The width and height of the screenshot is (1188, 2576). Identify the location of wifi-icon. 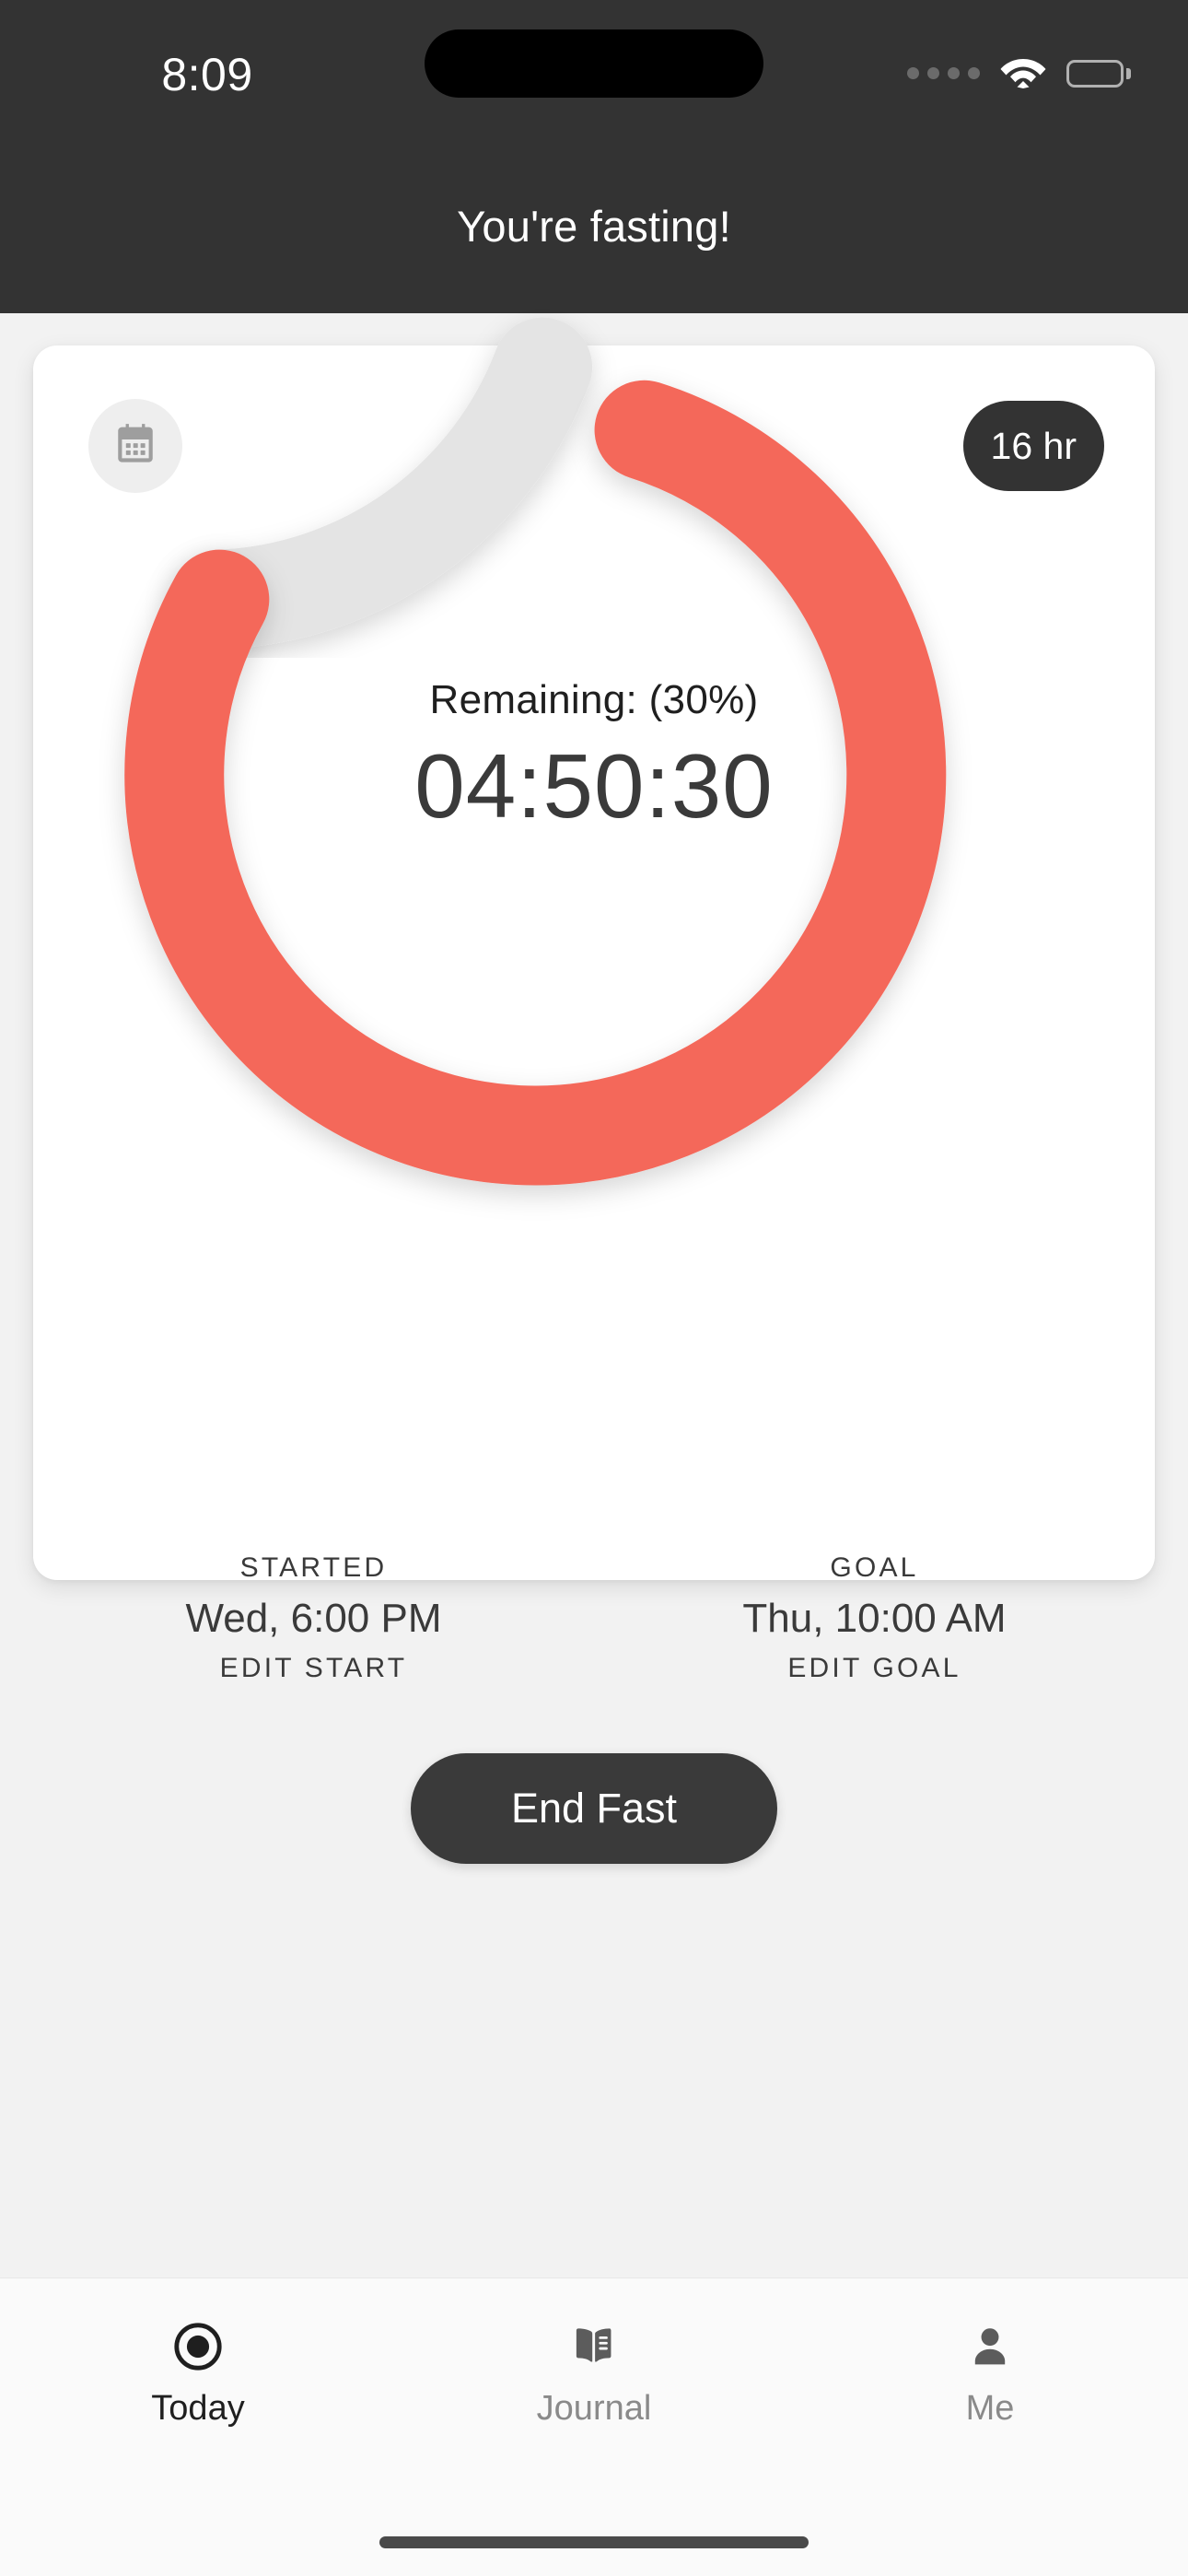
(1023, 73).